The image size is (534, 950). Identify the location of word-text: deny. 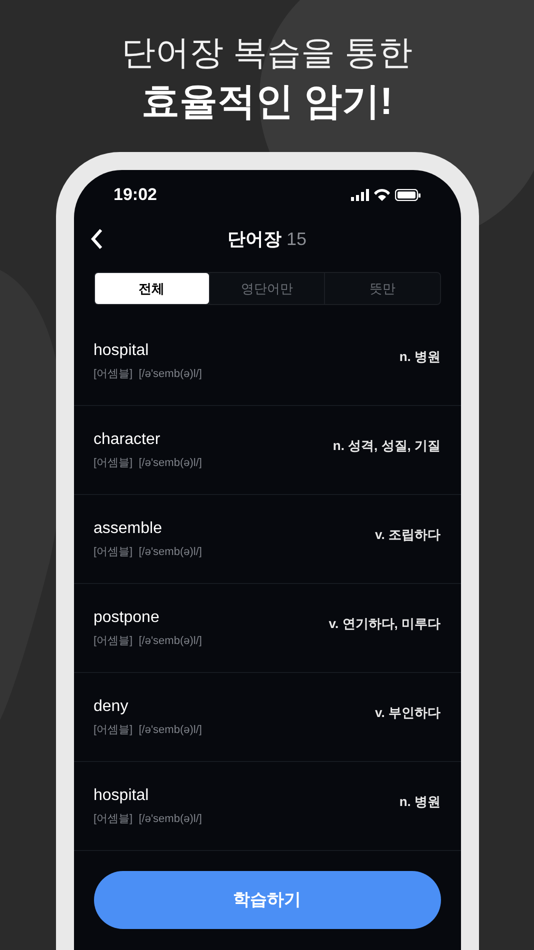
(112, 706).